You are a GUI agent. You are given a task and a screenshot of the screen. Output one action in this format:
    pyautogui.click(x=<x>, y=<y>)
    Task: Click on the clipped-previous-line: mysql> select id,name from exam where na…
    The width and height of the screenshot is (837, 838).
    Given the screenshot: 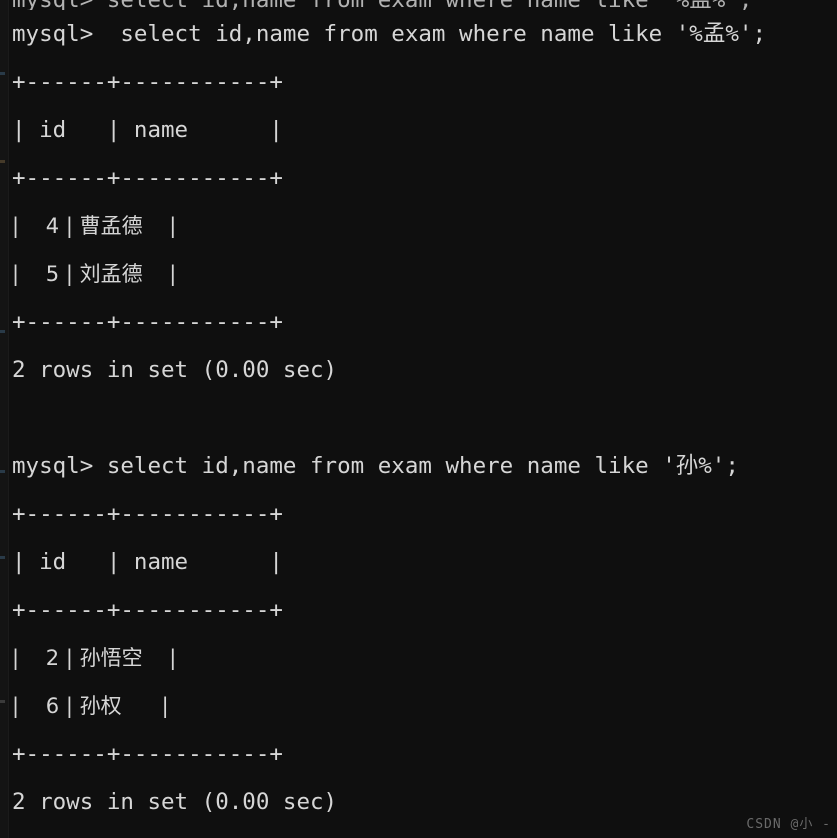 What is the action you would take?
    pyautogui.click(x=424, y=5)
    